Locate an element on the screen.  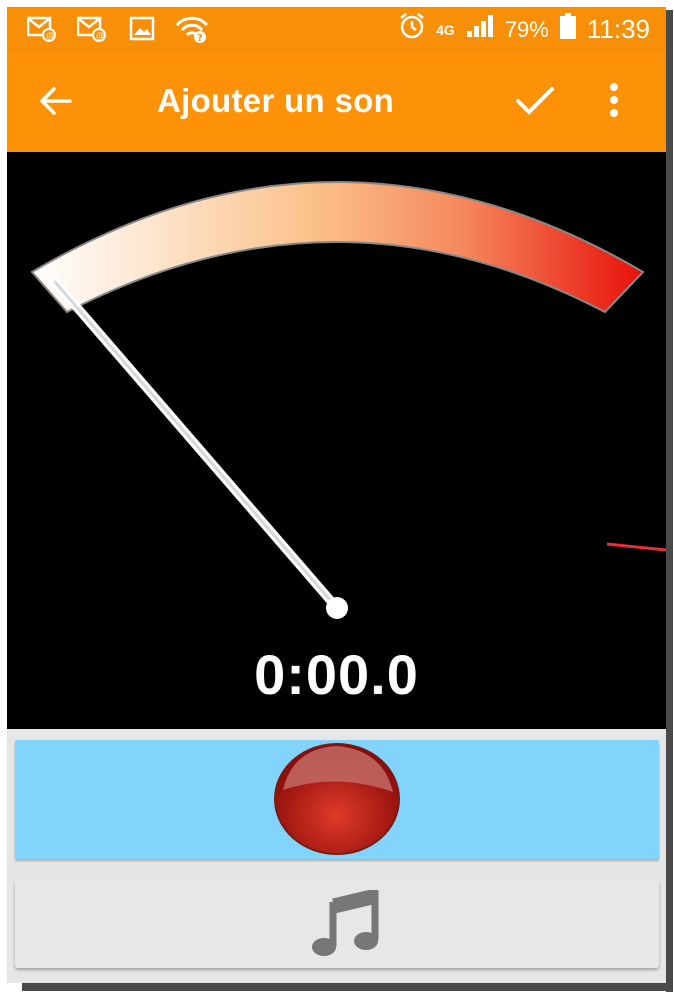
network-type: 4G is located at coordinates (445, 29).